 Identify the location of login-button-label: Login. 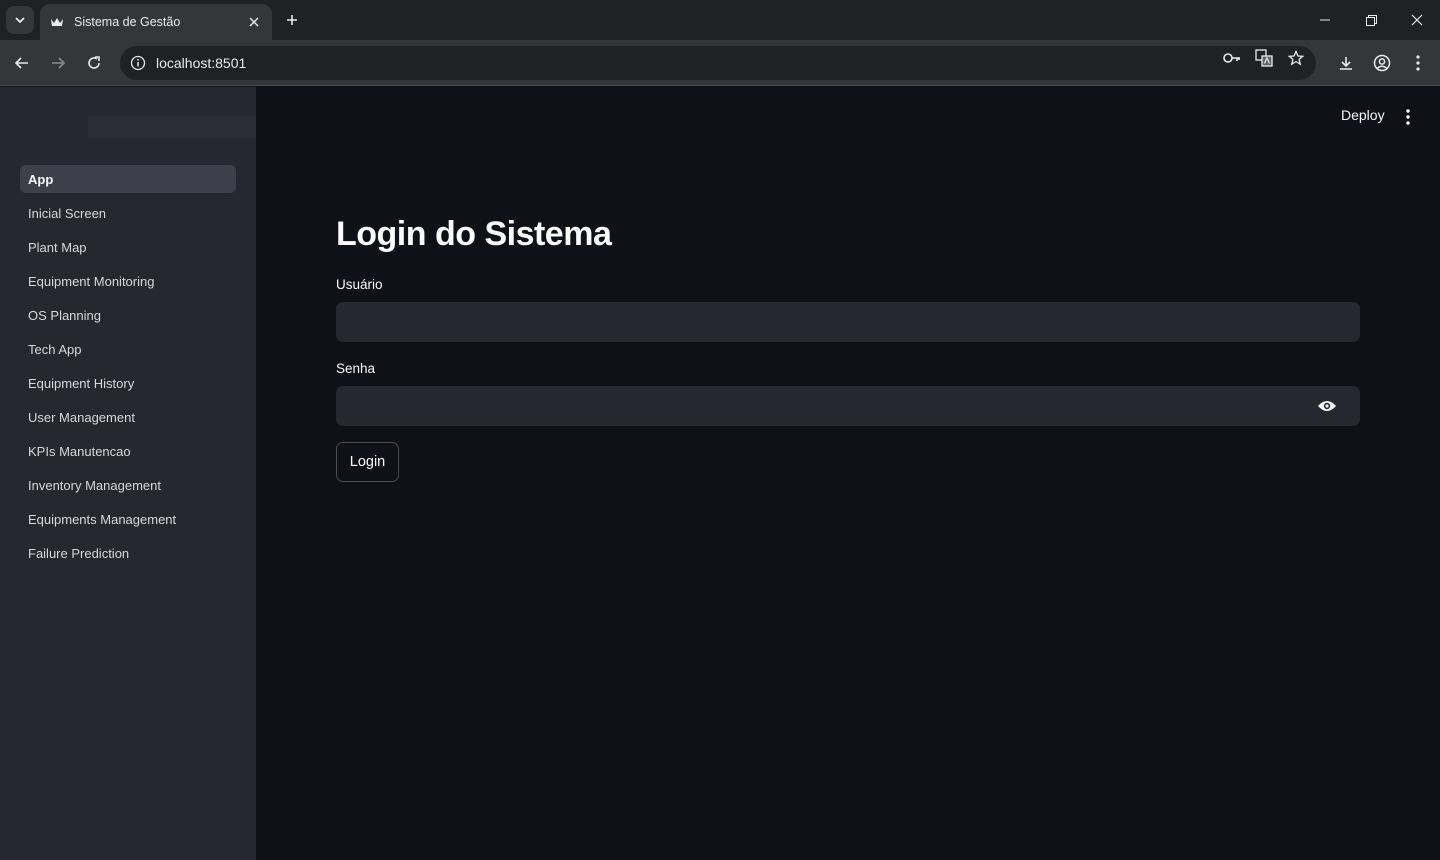
(367, 462).